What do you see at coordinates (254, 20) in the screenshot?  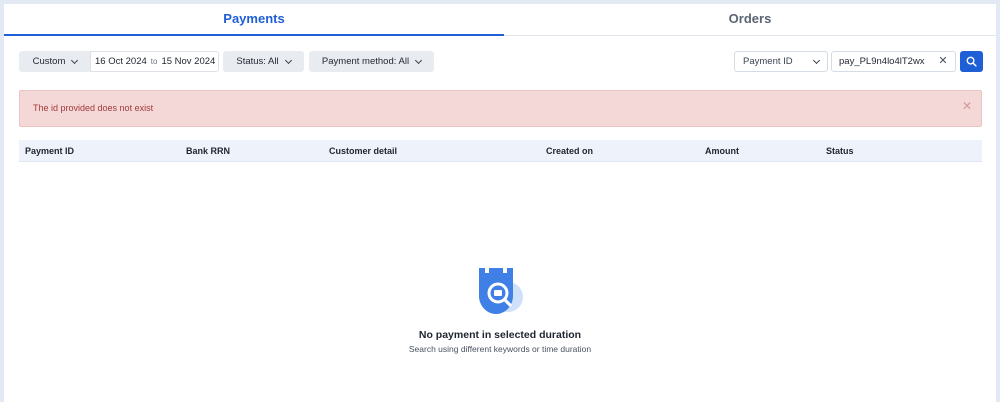 I see `tab-payments: Payments` at bounding box center [254, 20].